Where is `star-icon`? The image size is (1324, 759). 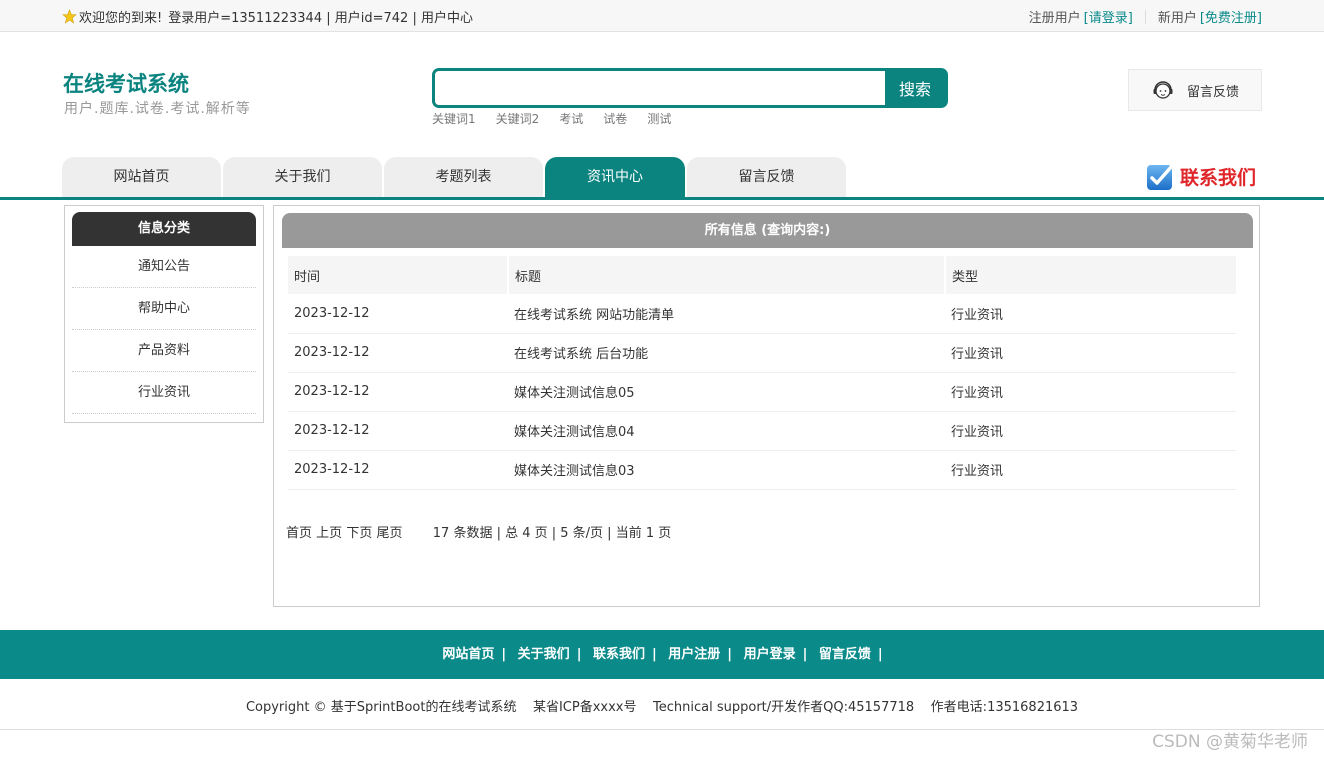 star-icon is located at coordinates (69, 16).